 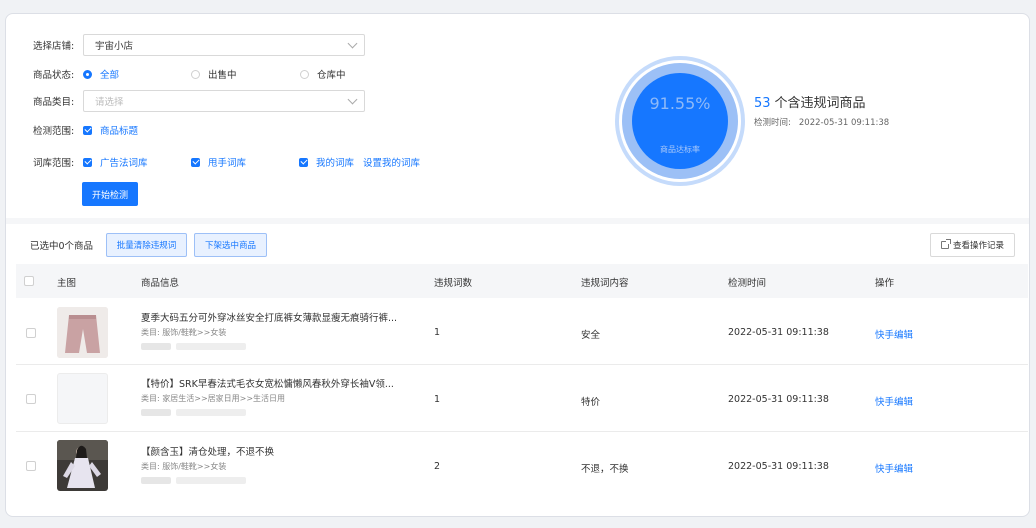 I want to click on scope-row: 检测范围: 商品标题, so click(x=85, y=130).